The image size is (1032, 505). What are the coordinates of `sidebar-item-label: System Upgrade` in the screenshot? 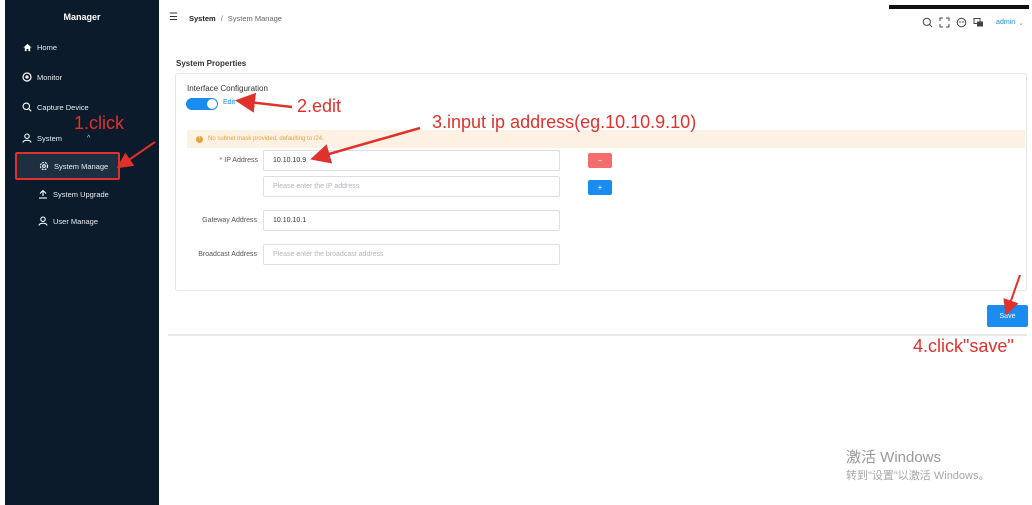 It's located at (81, 194).